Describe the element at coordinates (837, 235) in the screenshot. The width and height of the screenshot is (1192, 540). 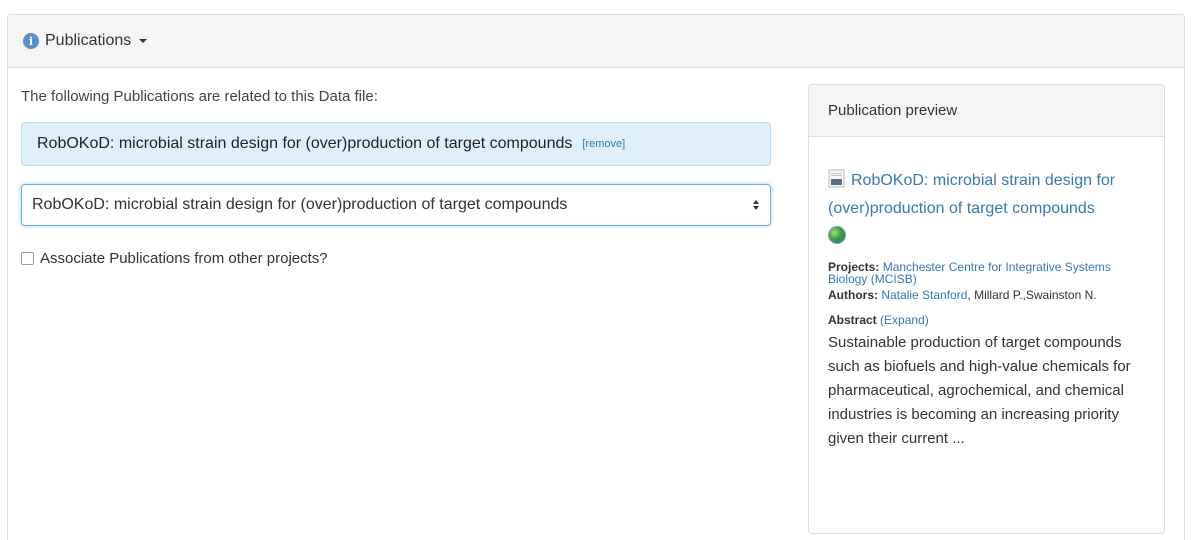
I see `globe-icon` at that location.